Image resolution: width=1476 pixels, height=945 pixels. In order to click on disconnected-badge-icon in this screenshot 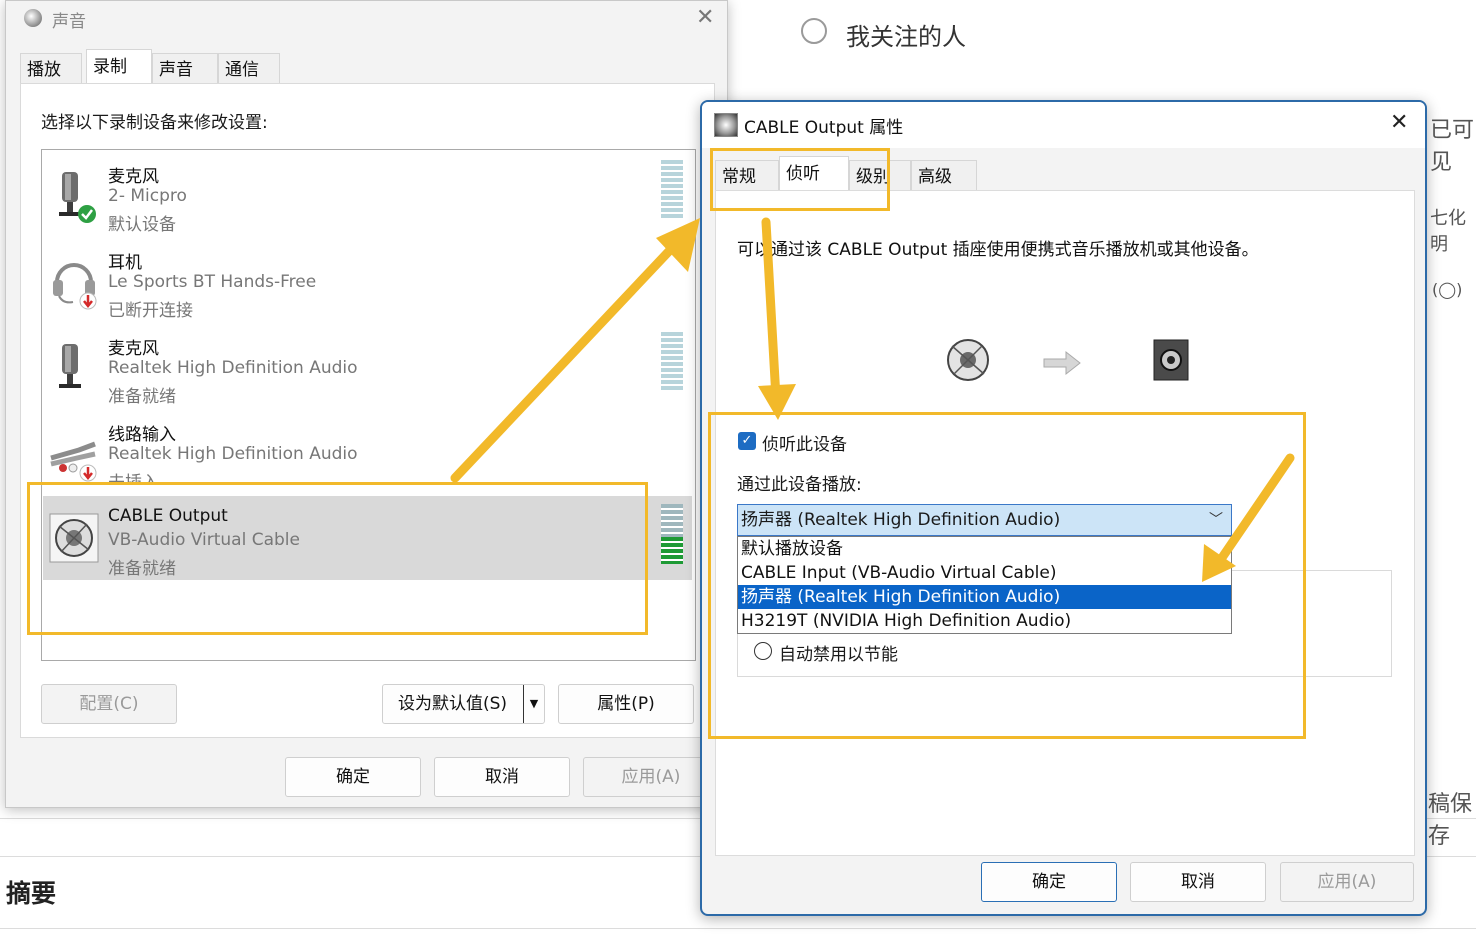, I will do `click(88, 301)`.